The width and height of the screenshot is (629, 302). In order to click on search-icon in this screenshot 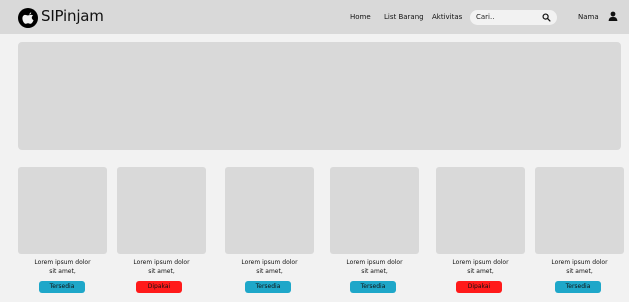, I will do `click(546, 17)`.